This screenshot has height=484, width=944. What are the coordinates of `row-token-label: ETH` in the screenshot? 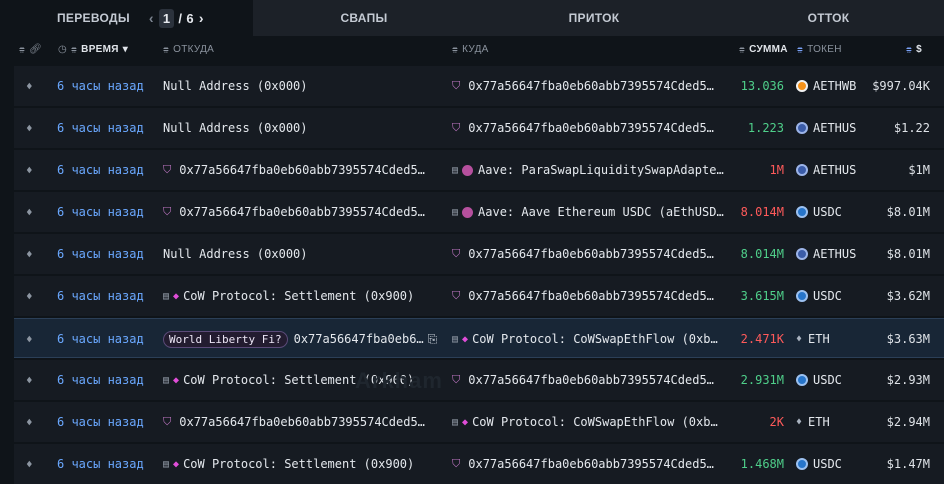 It's located at (819, 422).